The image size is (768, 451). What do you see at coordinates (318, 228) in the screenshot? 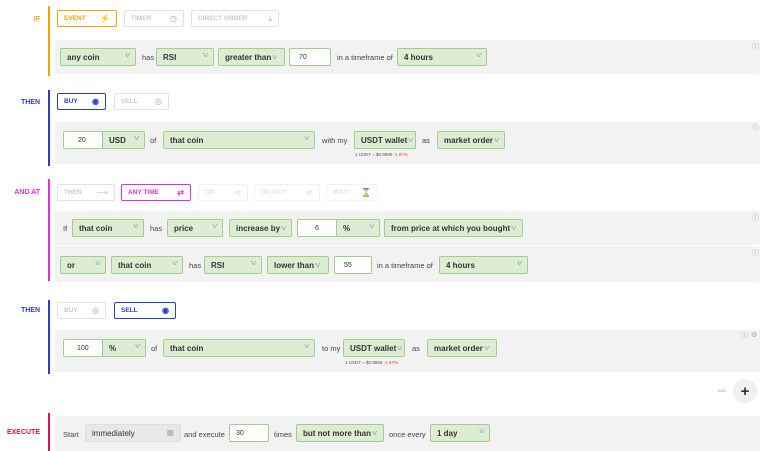
I see `percent-value-input: 6` at bounding box center [318, 228].